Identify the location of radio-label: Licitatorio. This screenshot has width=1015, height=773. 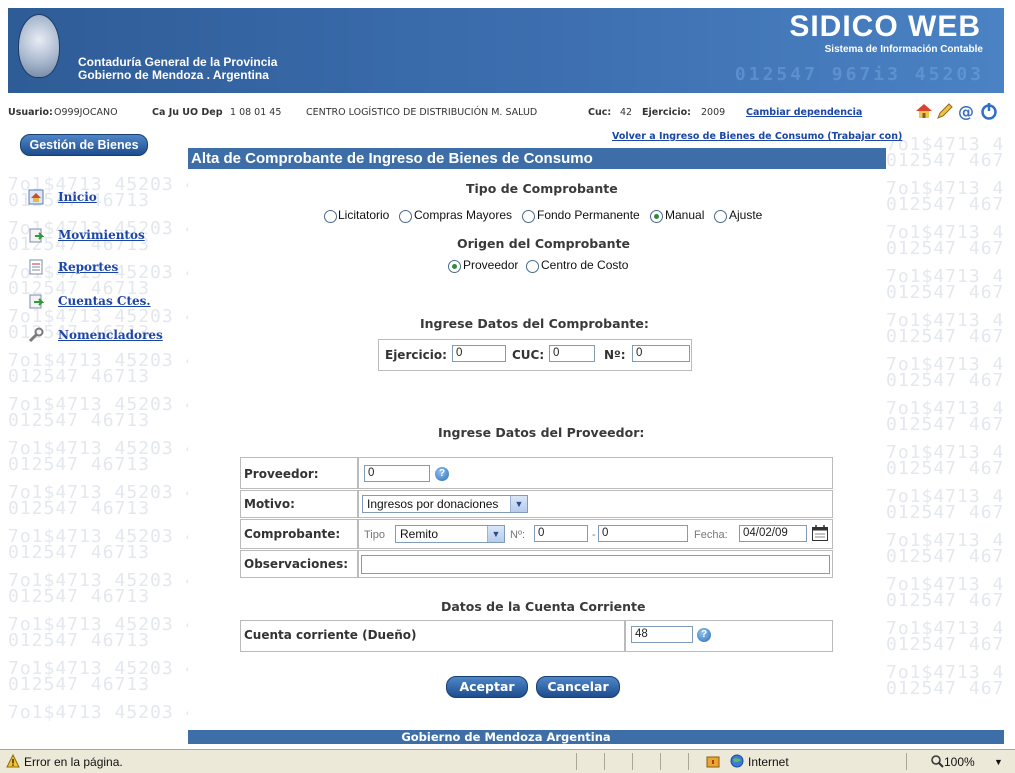
(364, 215).